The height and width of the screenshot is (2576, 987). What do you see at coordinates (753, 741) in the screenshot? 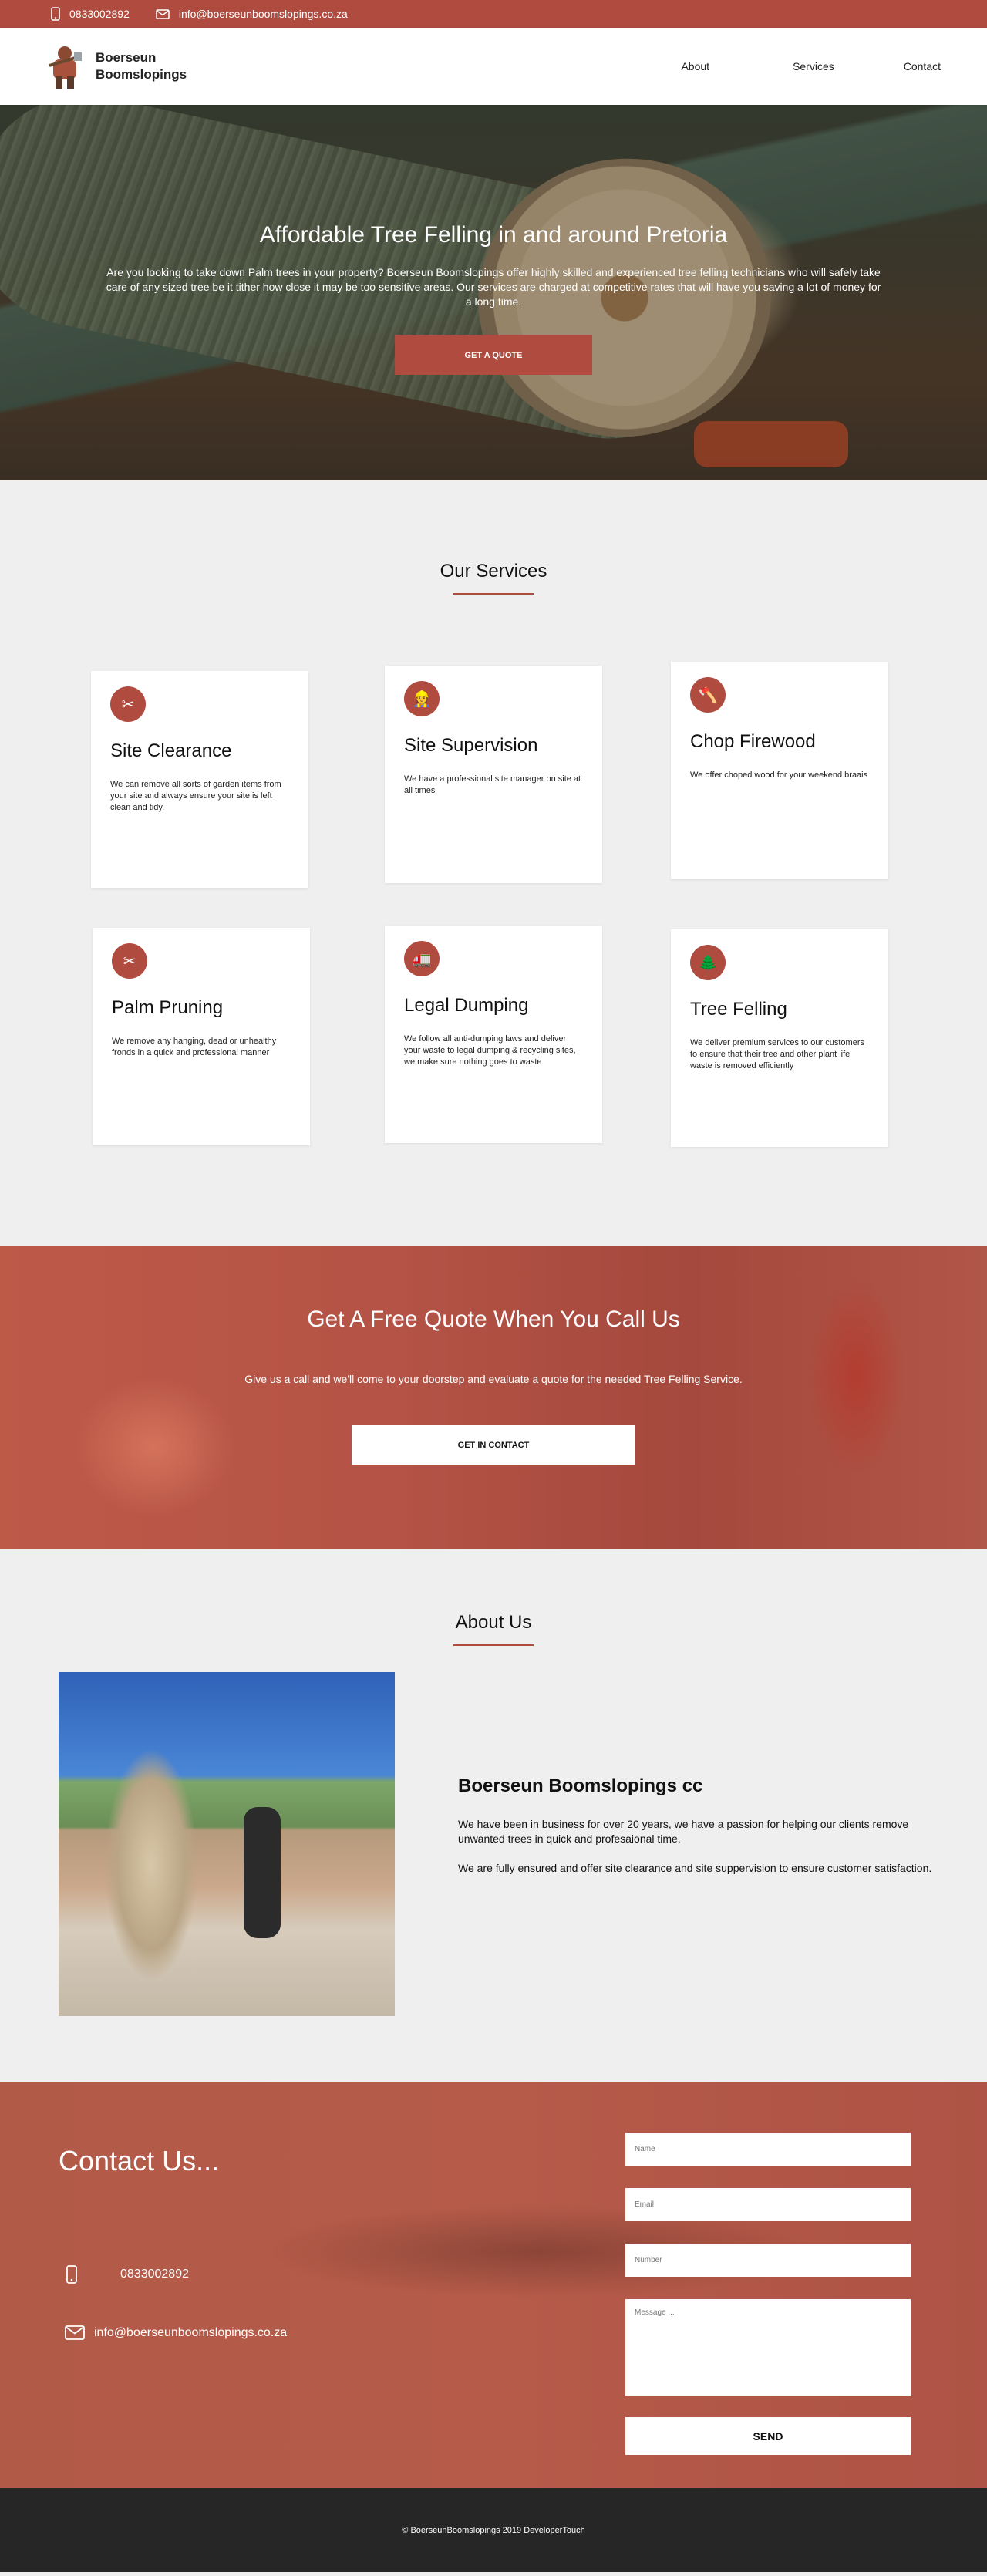
I see `service-card-title: Chop Firewood` at bounding box center [753, 741].